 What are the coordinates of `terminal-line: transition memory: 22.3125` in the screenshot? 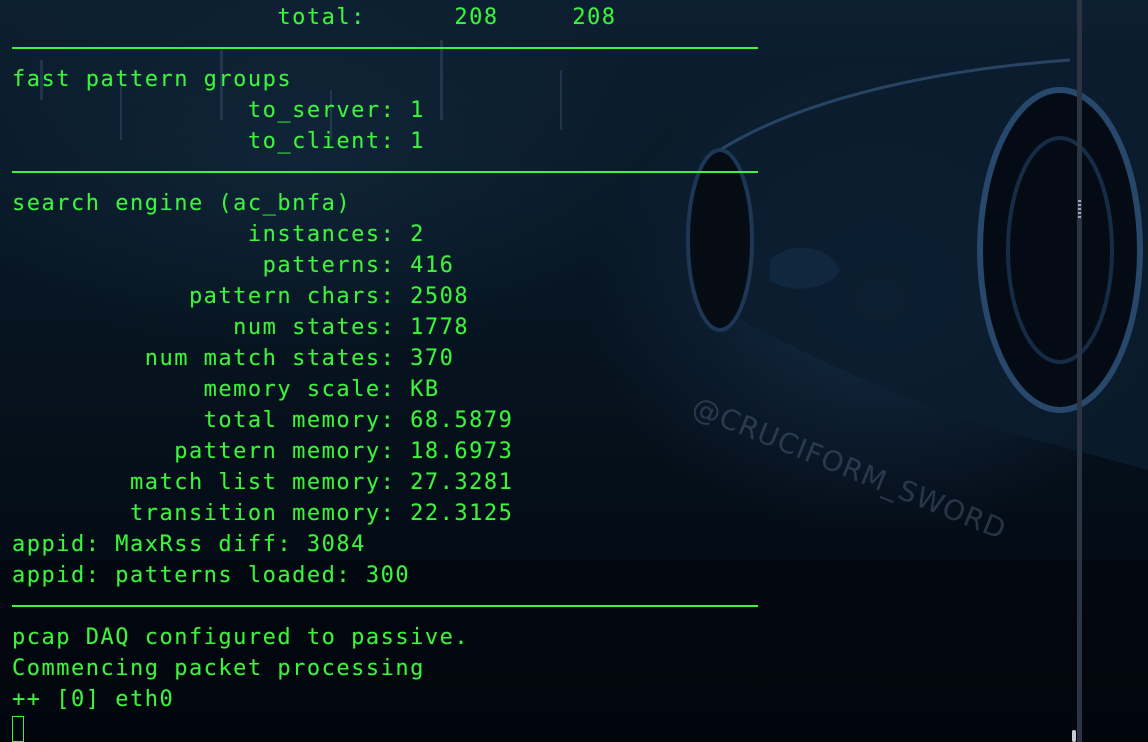 It's located at (263, 513).